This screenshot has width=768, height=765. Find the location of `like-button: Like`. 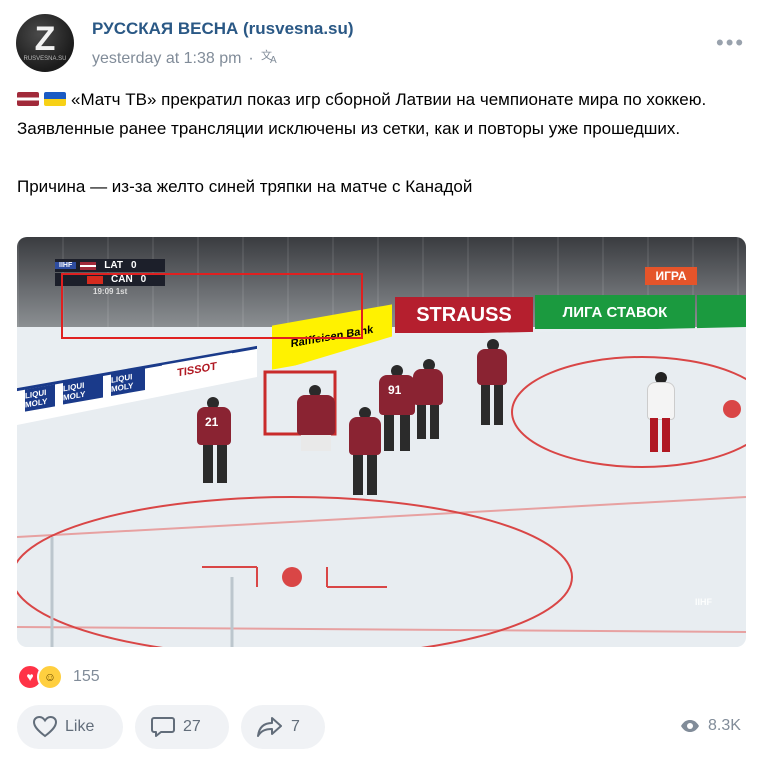

like-button: Like is located at coordinates (70, 727).